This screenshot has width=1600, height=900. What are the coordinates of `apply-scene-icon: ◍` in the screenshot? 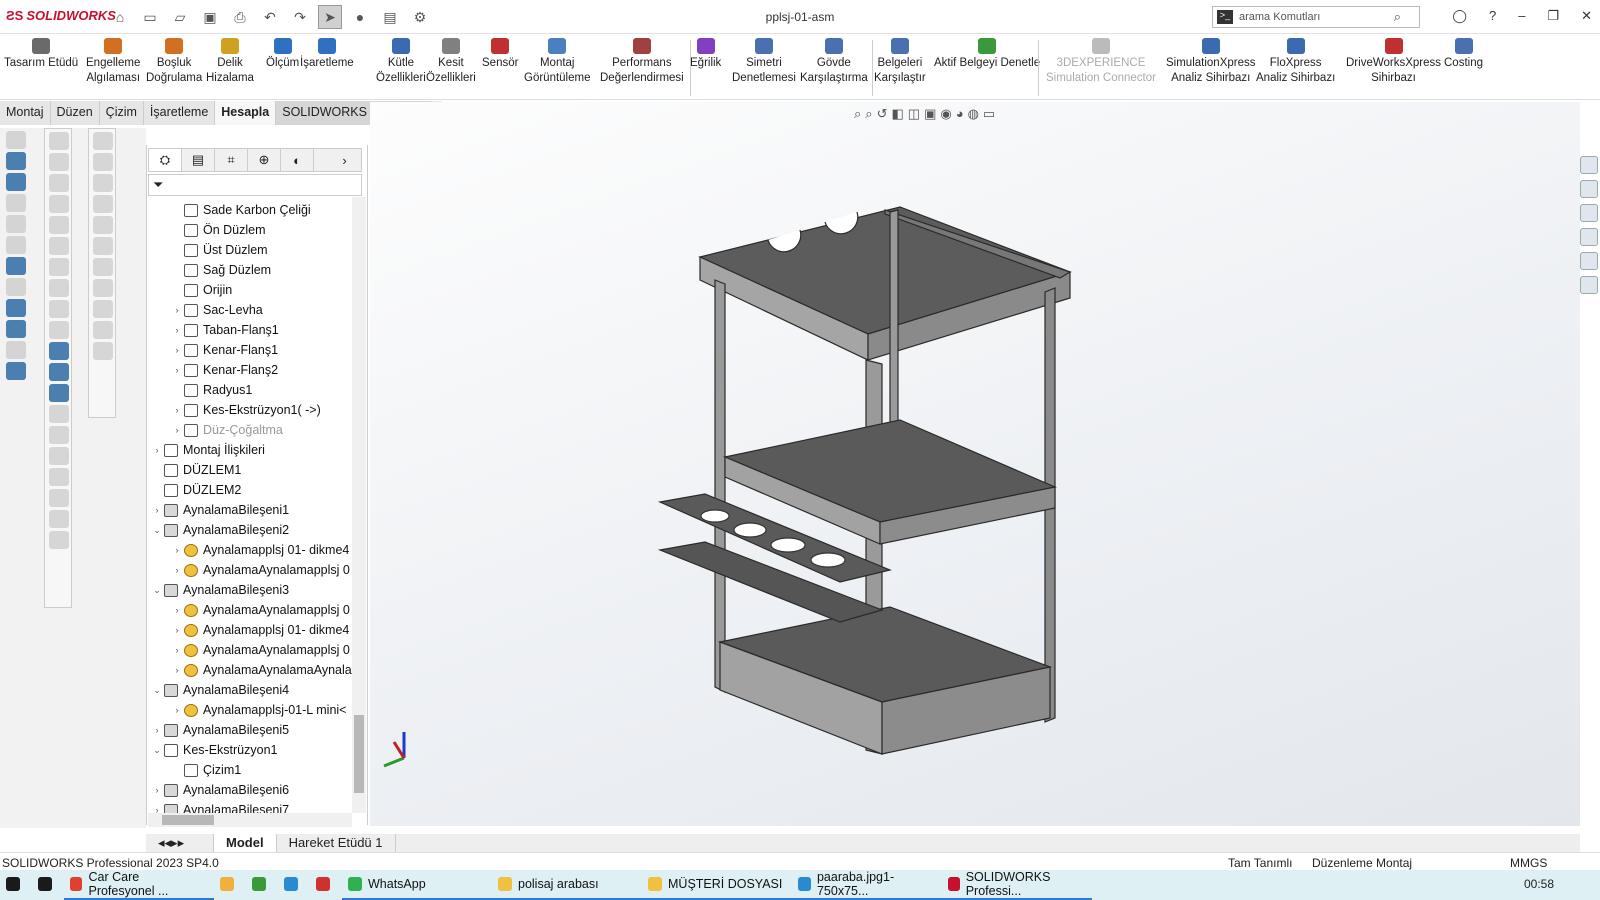 It's located at (973, 114).